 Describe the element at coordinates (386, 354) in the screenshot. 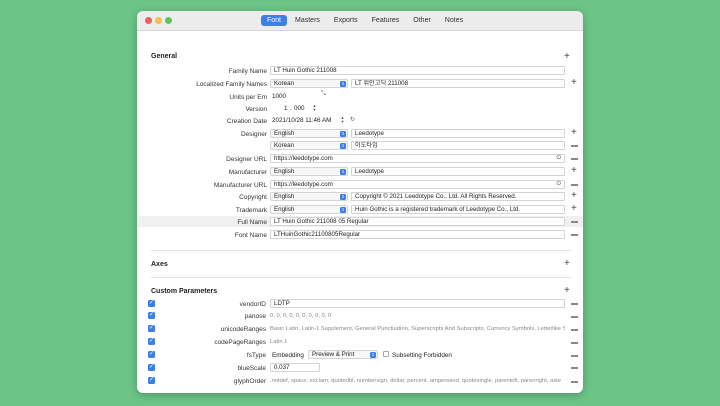

I see `subsetting-forbidden-checkbox` at that location.